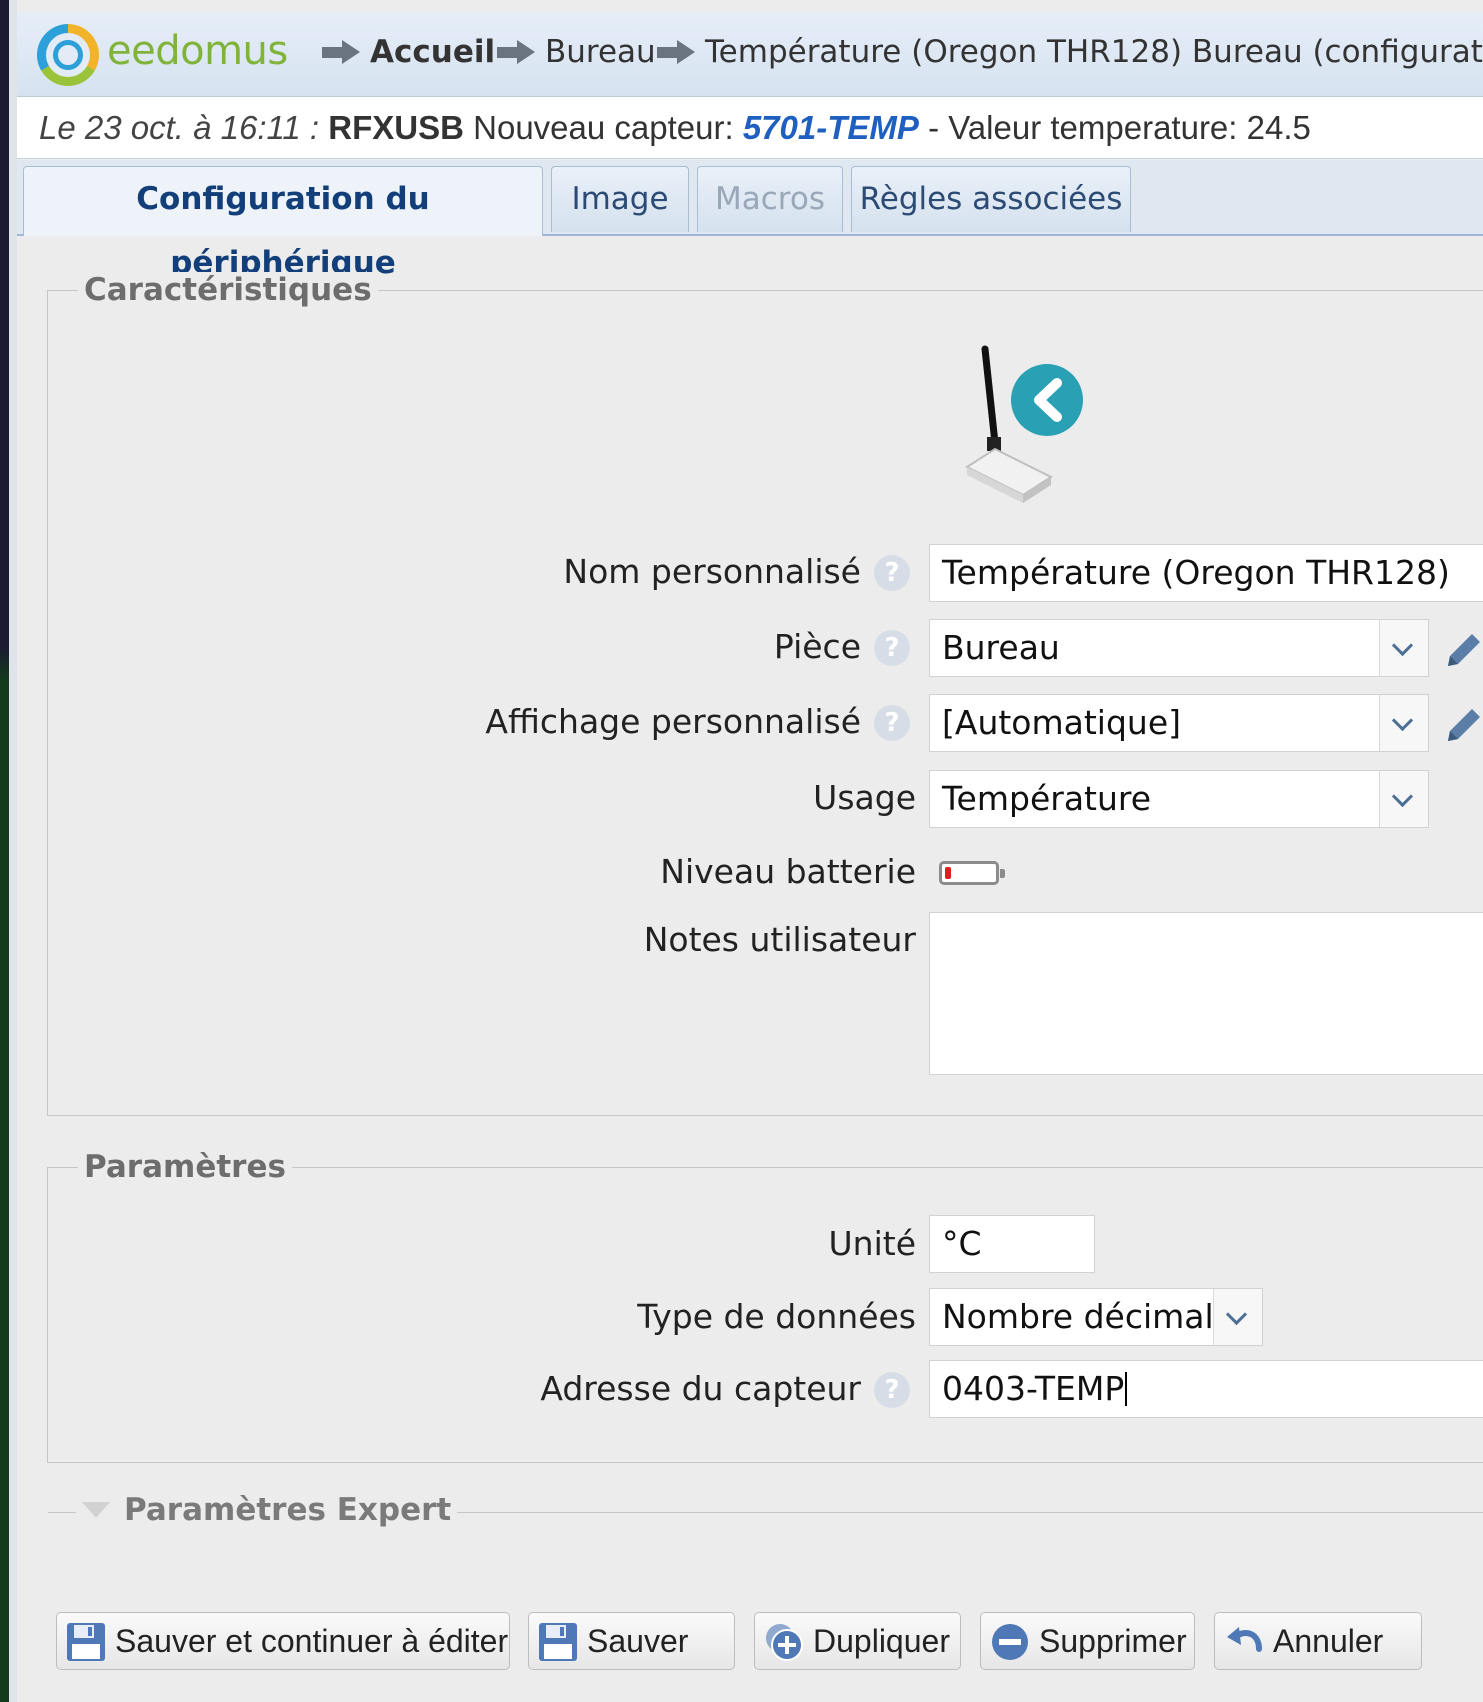 The width and height of the screenshot is (1483, 1702). What do you see at coordinates (864, 797) in the screenshot?
I see `usage-label: Usage` at bounding box center [864, 797].